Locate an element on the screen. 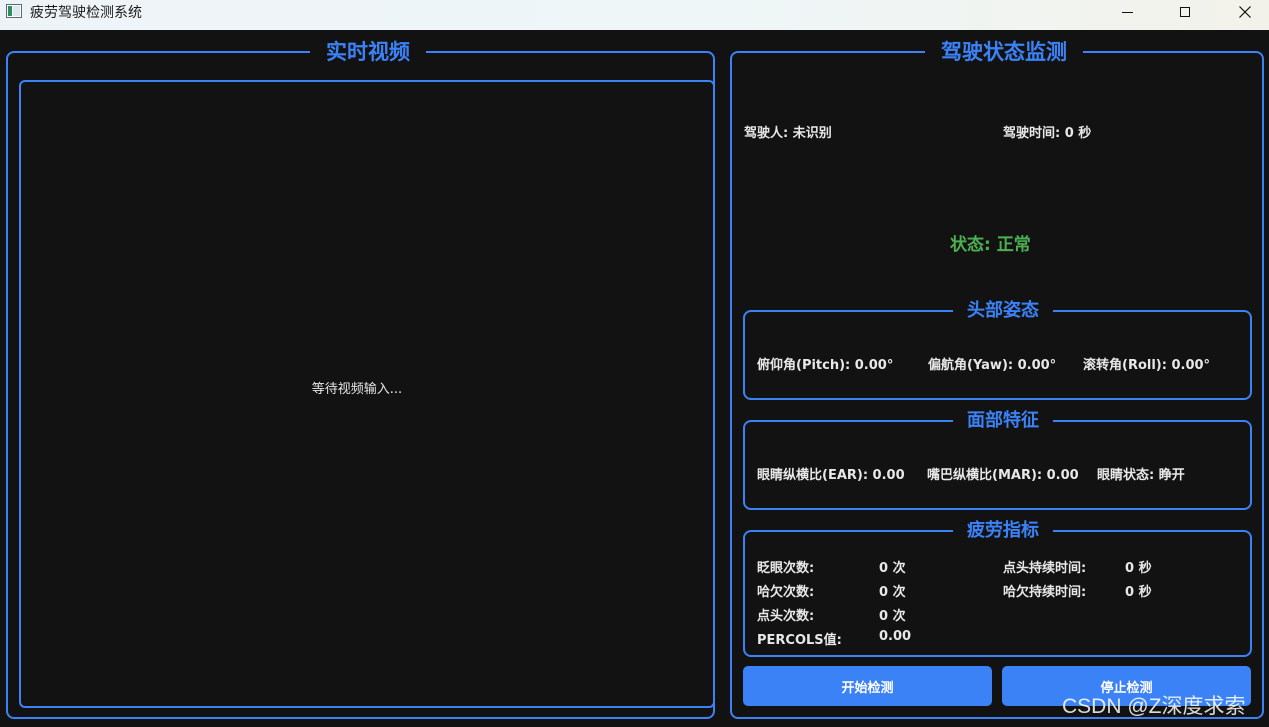 The width and height of the screenshot is (1269, 727). status-panel-title: 驾驶状态监测 is located at coordinates (1004, 52).